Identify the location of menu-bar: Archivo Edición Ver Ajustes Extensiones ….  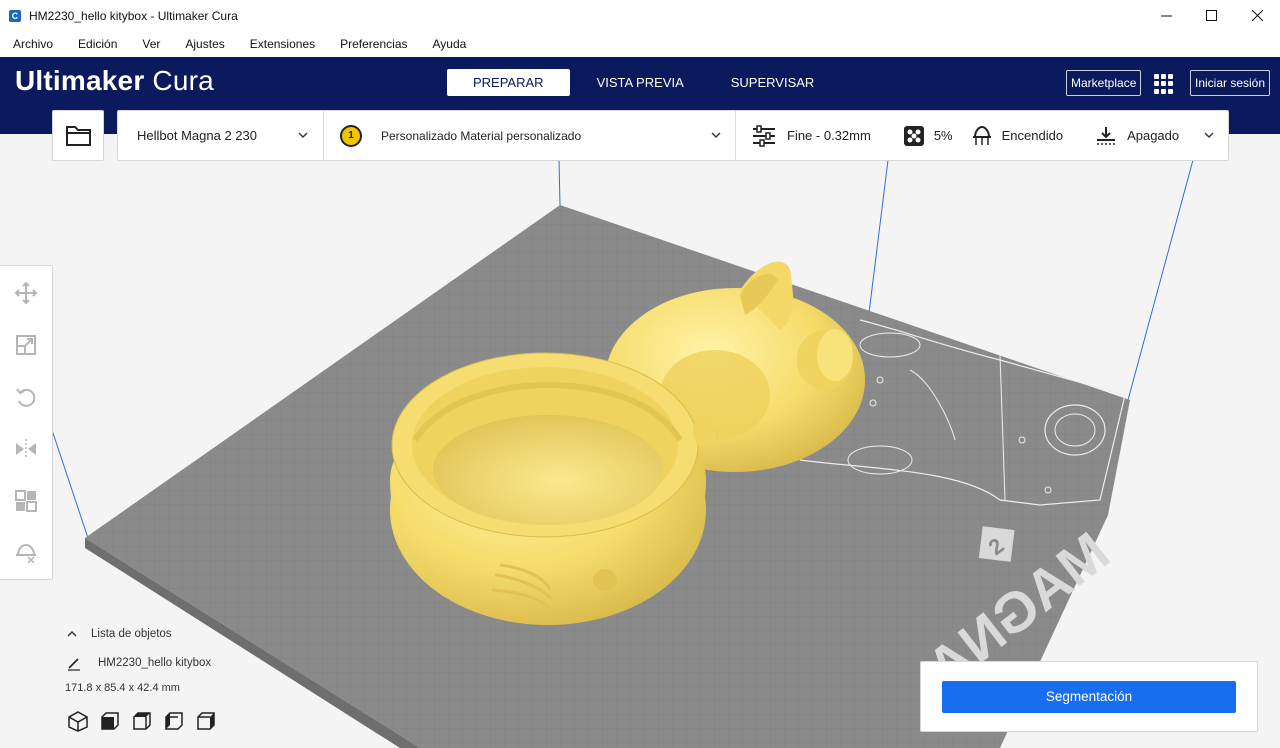
(640, 44).